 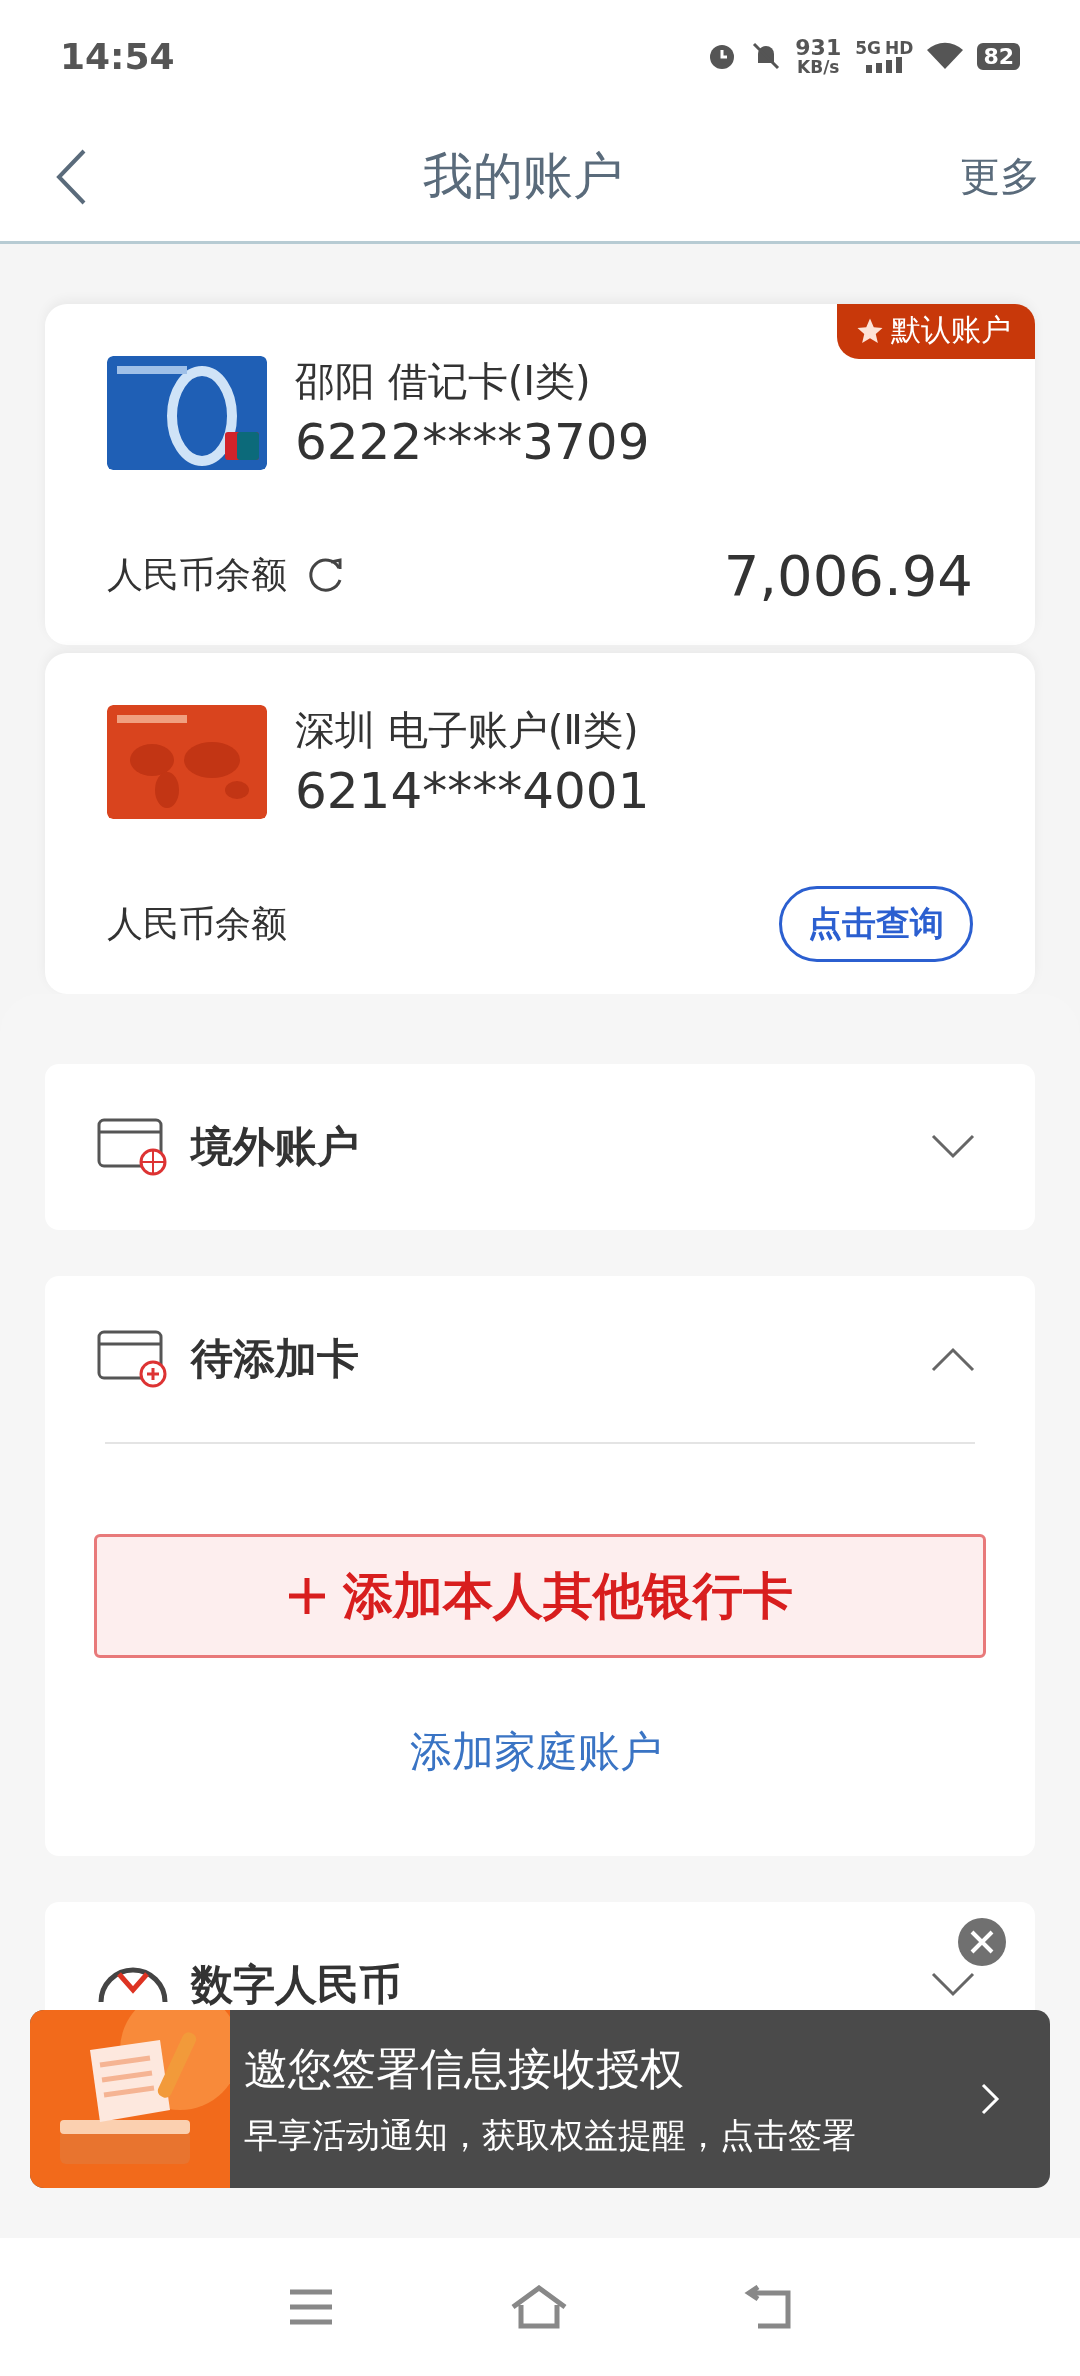 What do you see at coordinates (768, 2307) in the screenshot?
I see `back-nav-icon` at bounding box center [768, 2307].